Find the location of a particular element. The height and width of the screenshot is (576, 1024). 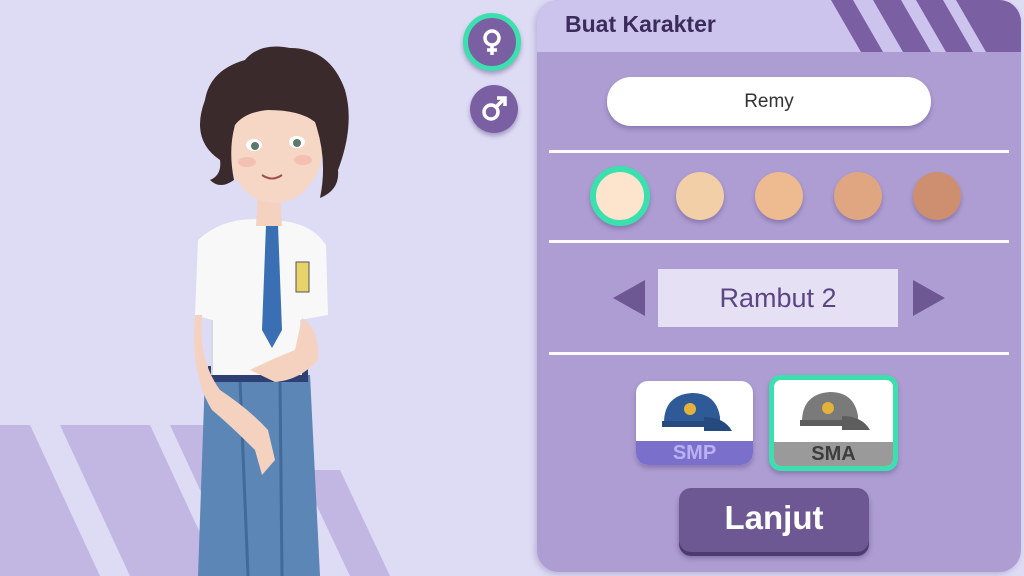

school-level-sma-option: SMA is located at coordinates (833, 423).